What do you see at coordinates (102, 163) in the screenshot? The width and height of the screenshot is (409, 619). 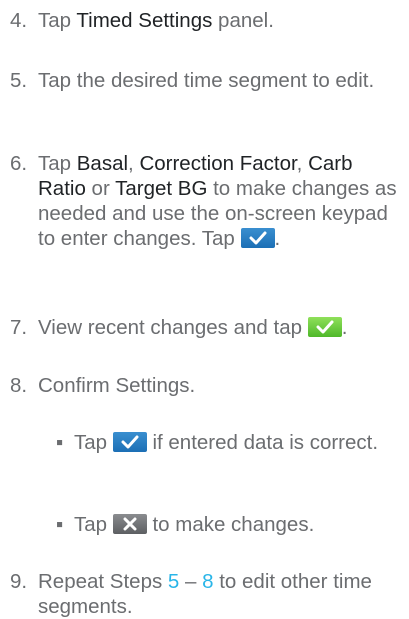 I see `basal-label: Basal` at bounding box center [102, 163].